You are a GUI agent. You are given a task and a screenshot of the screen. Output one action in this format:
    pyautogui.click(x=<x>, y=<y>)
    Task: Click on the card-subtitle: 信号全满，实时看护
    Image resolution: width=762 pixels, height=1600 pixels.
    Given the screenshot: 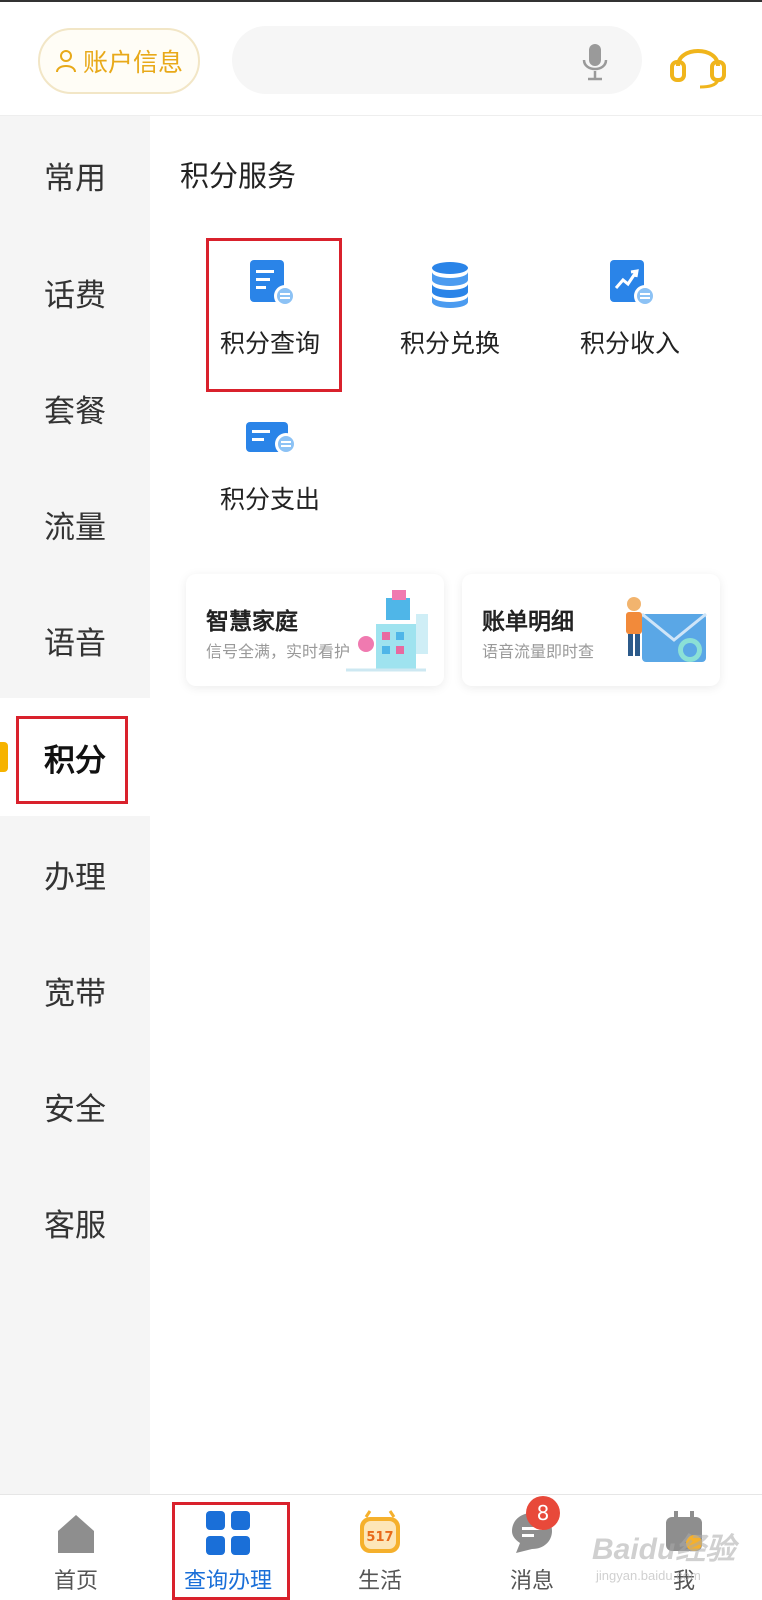 What is the action you would take?
    pyautogui.click(x=278, y=651)
    